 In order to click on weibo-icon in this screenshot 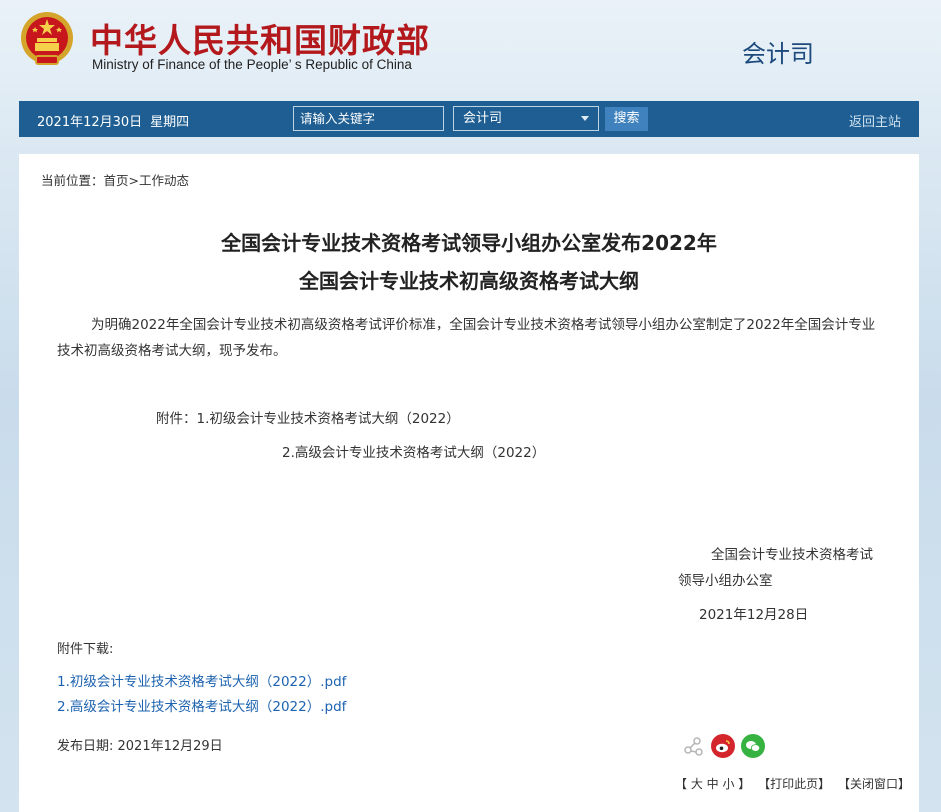, I will do `click(723, 746)`.